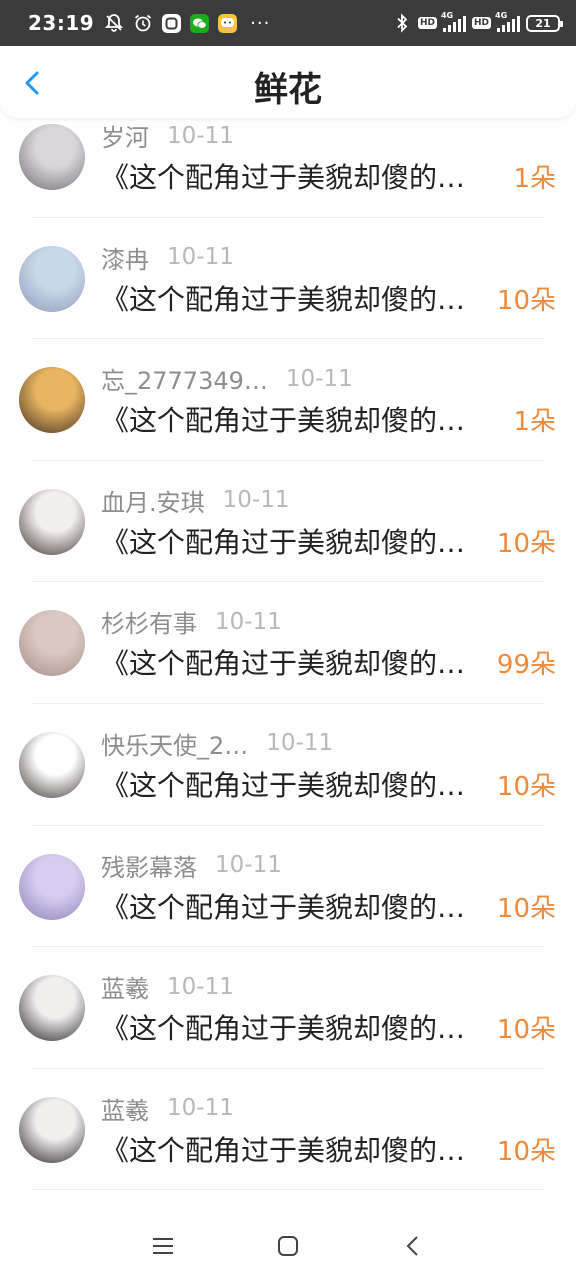  I want to click on name-row: 杉杉有事 10-11, so click(191, 621).